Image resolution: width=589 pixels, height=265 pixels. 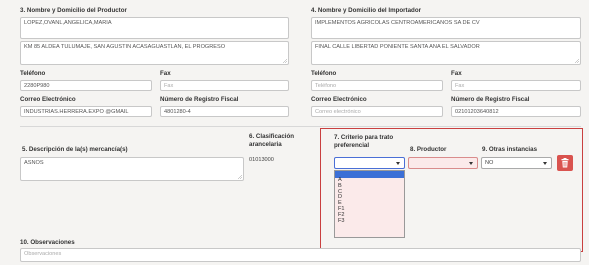 What do you see at coordinates (199, 99) in the screenshot?
I see `producer-tax-label: Número de Registro Fiscal` at bounding box center [199, 99].